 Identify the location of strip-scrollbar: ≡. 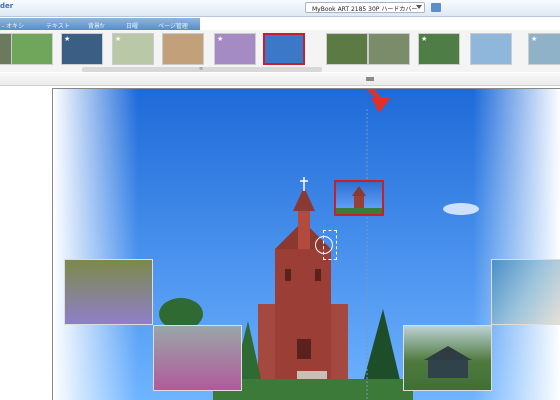
(202, 69).